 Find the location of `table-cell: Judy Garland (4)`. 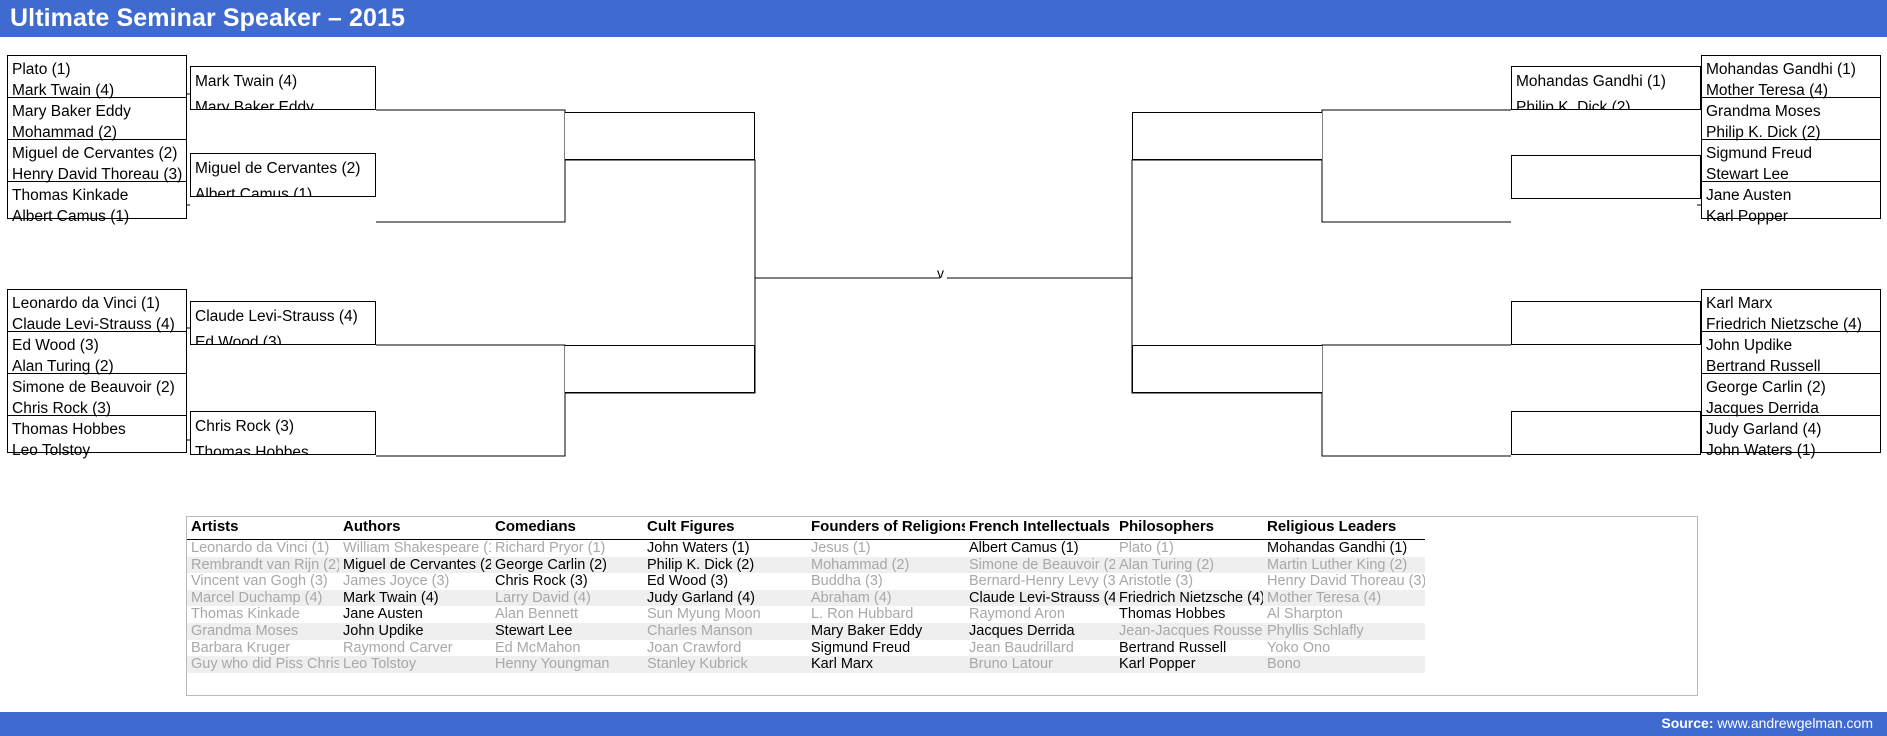

table-cell: Judy Garland (4) is located at coordinates (725, 598).